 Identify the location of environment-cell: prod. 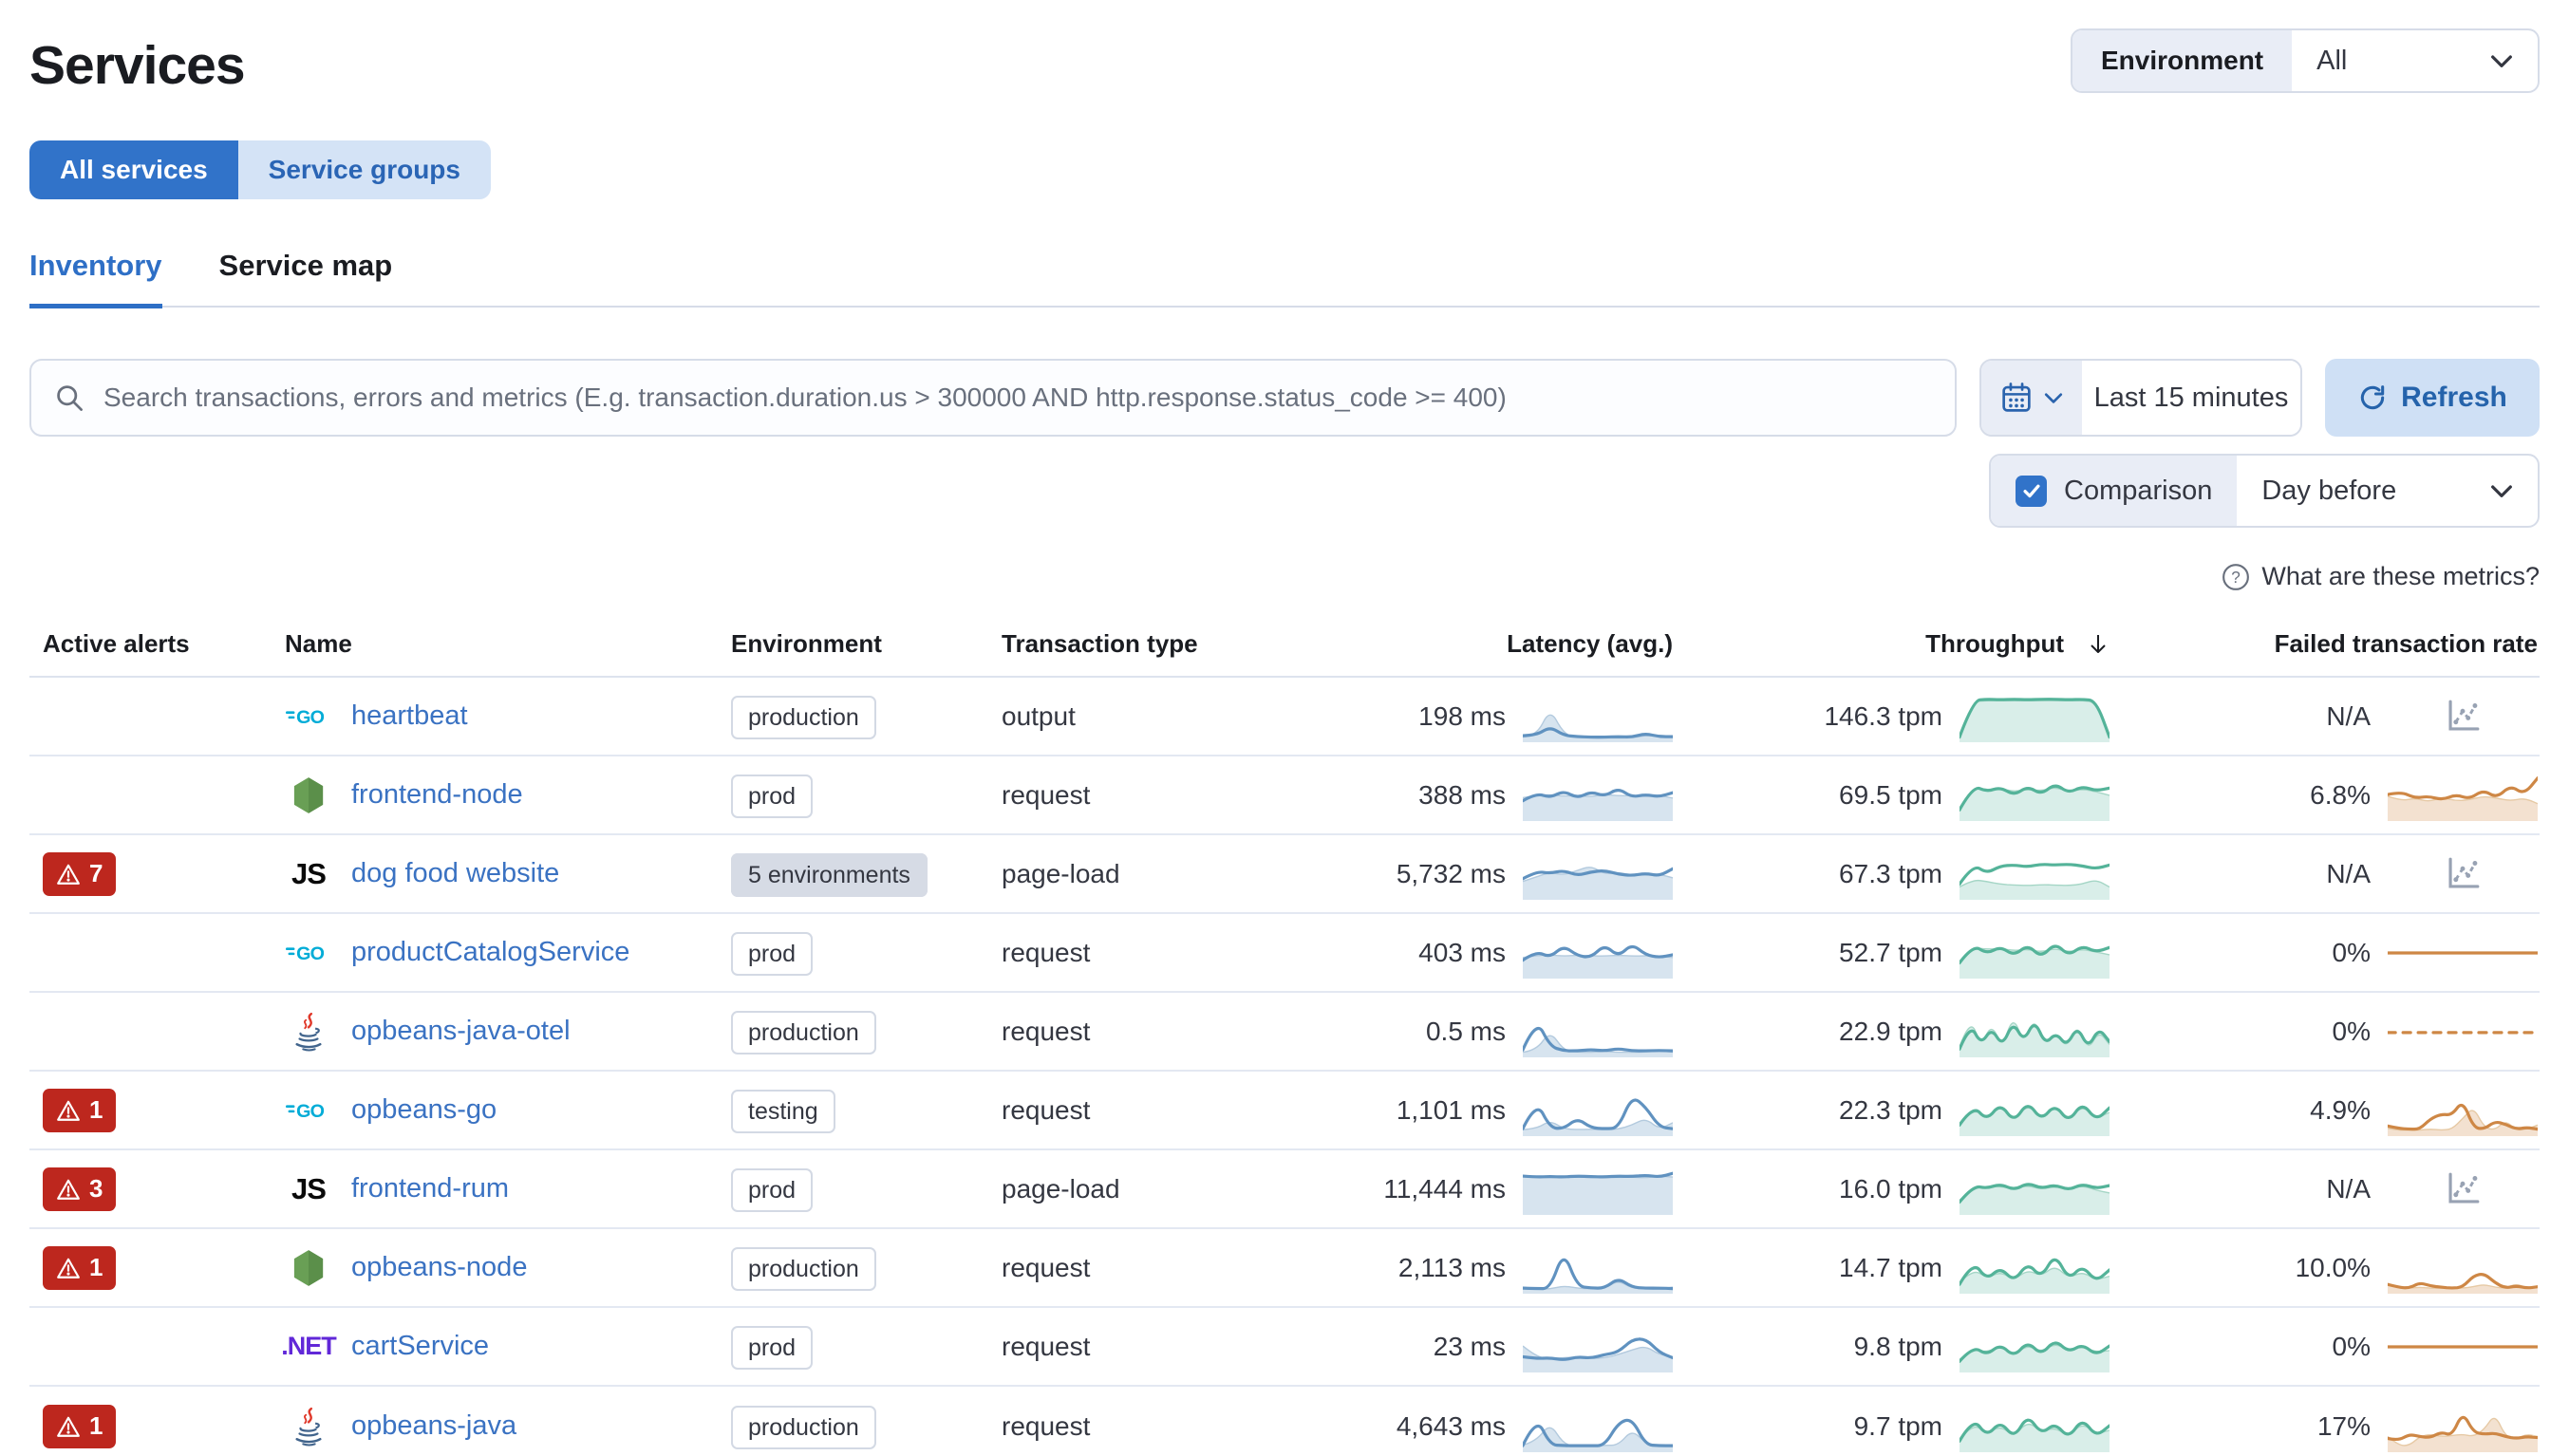
(866, 796).